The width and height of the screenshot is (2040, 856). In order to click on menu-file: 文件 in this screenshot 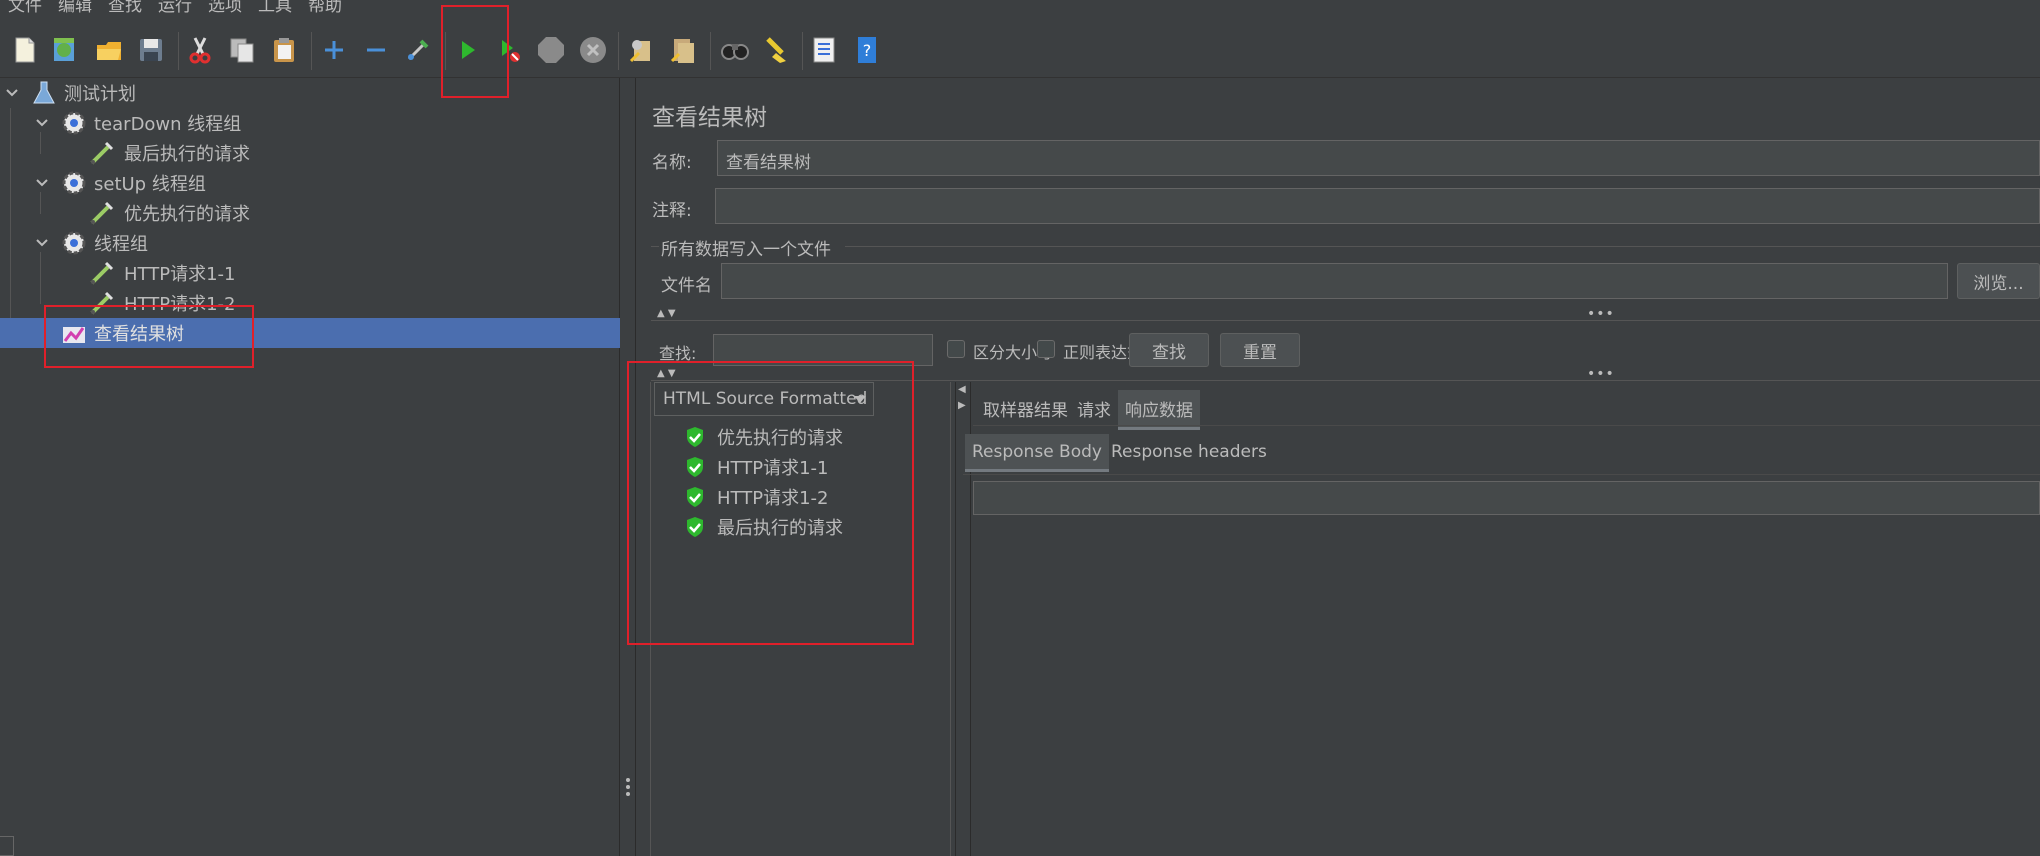, I will do `click(25, 7)`.